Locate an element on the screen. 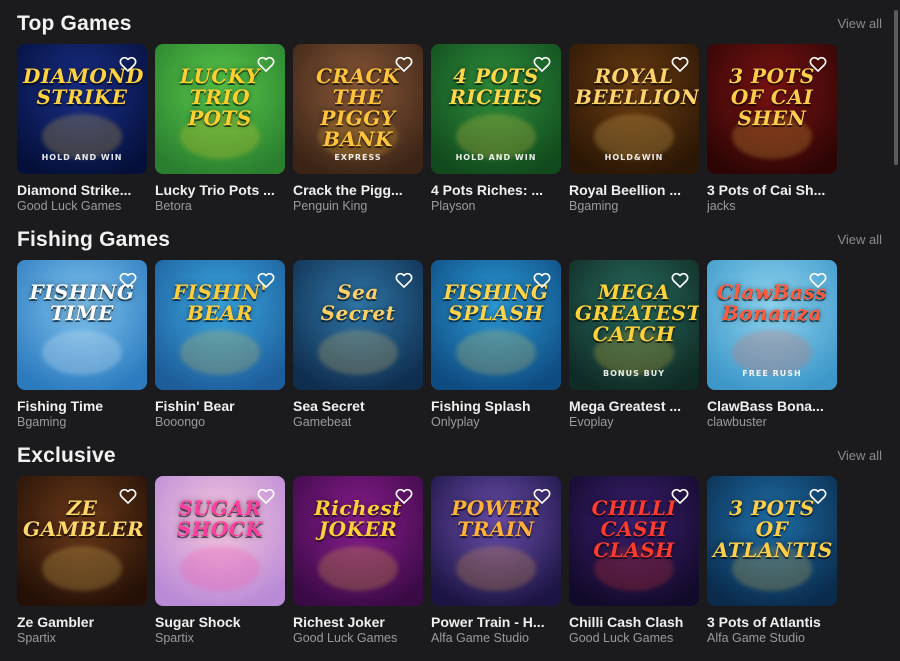 The width and height of the screenshot is (900, 661). game-art-title: MEGA GREATEST CATCH is located at coordinates (637, 313).